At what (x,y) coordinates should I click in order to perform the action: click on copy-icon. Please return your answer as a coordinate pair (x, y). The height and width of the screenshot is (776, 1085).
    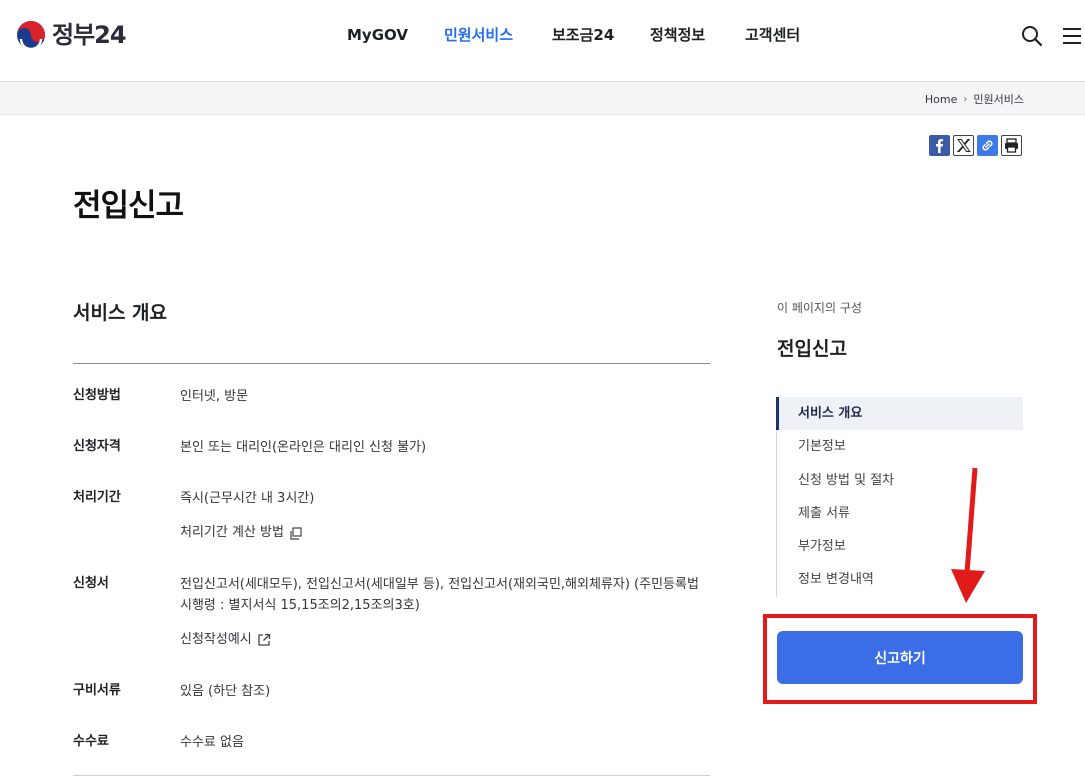
    Looking at the image, I should click on (296, 533).